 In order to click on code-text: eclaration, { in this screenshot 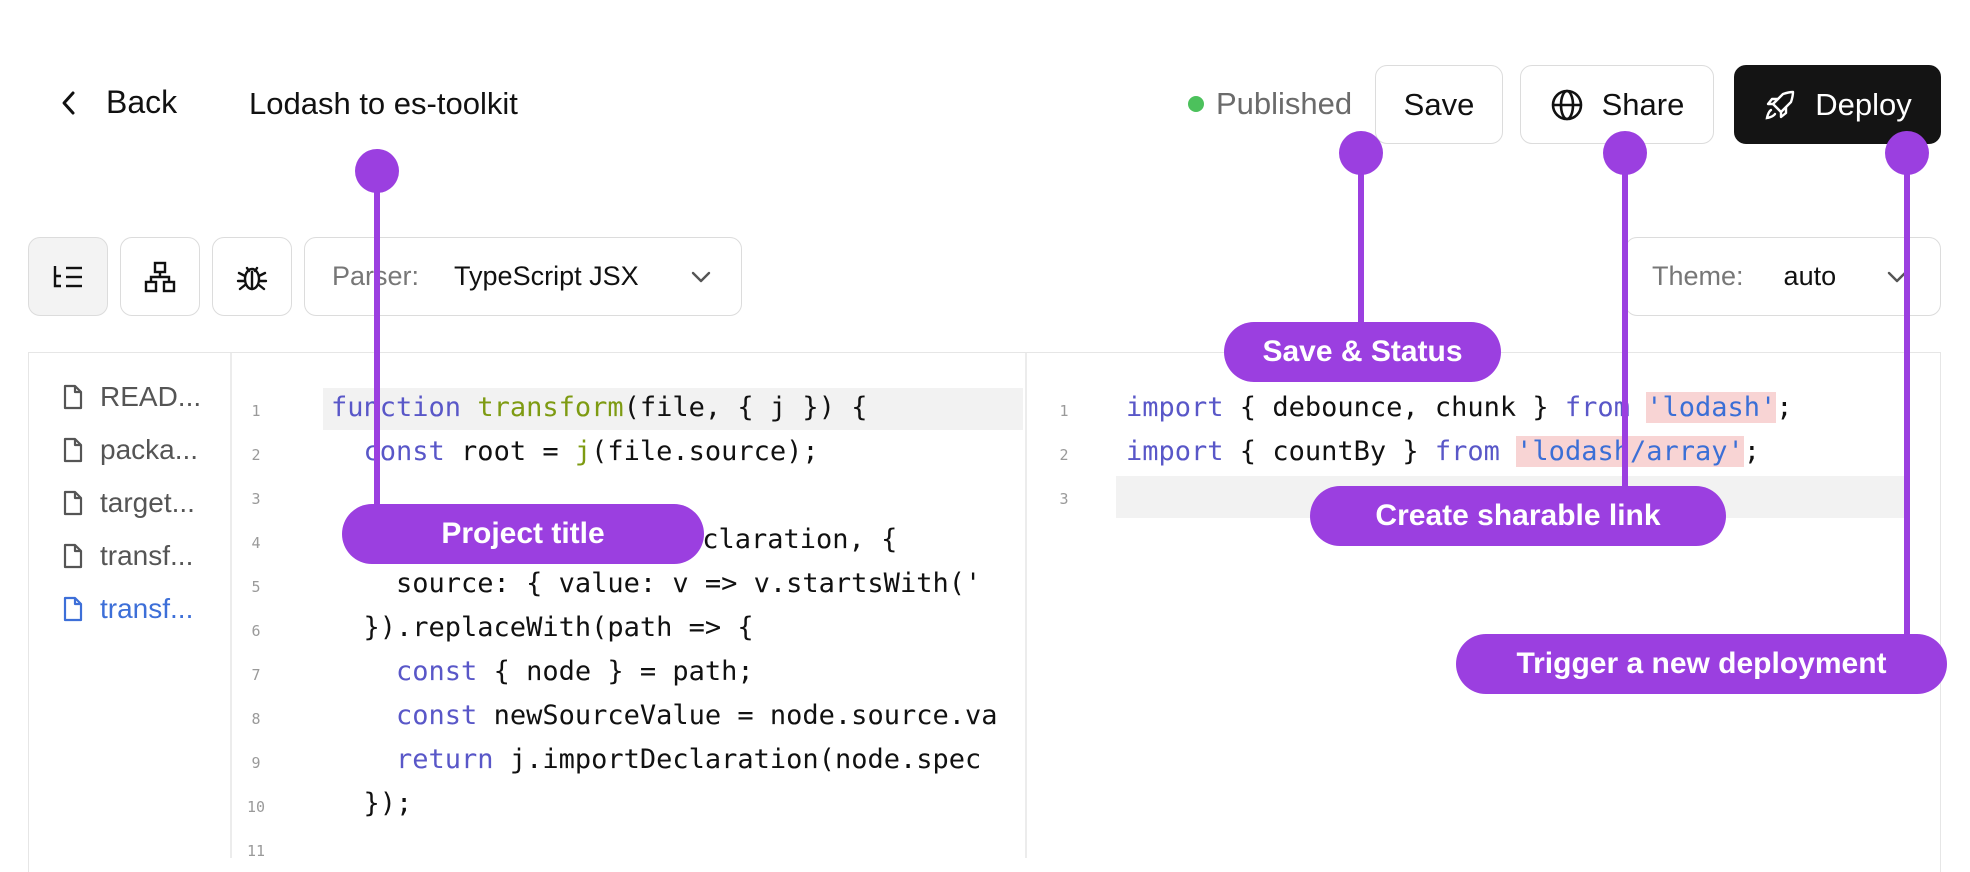, I will do `click(792, 539)`.